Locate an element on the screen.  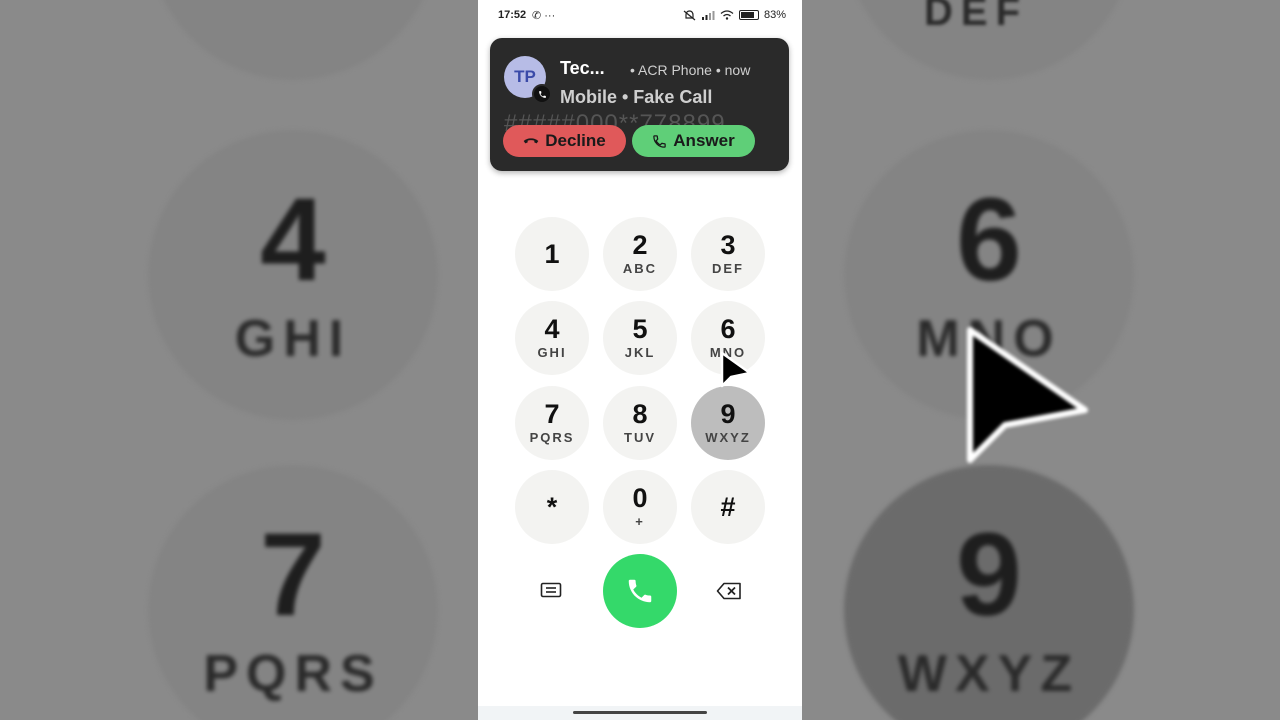
key-letters: GHI is located at coordinates (552, 352).